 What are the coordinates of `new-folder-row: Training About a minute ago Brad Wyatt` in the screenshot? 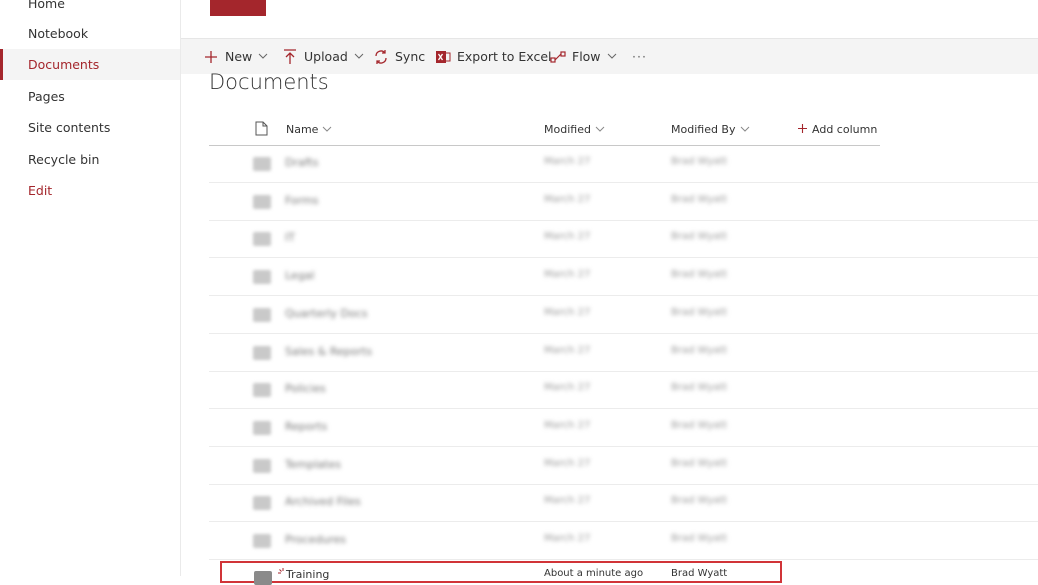 It's located at (501, 573).